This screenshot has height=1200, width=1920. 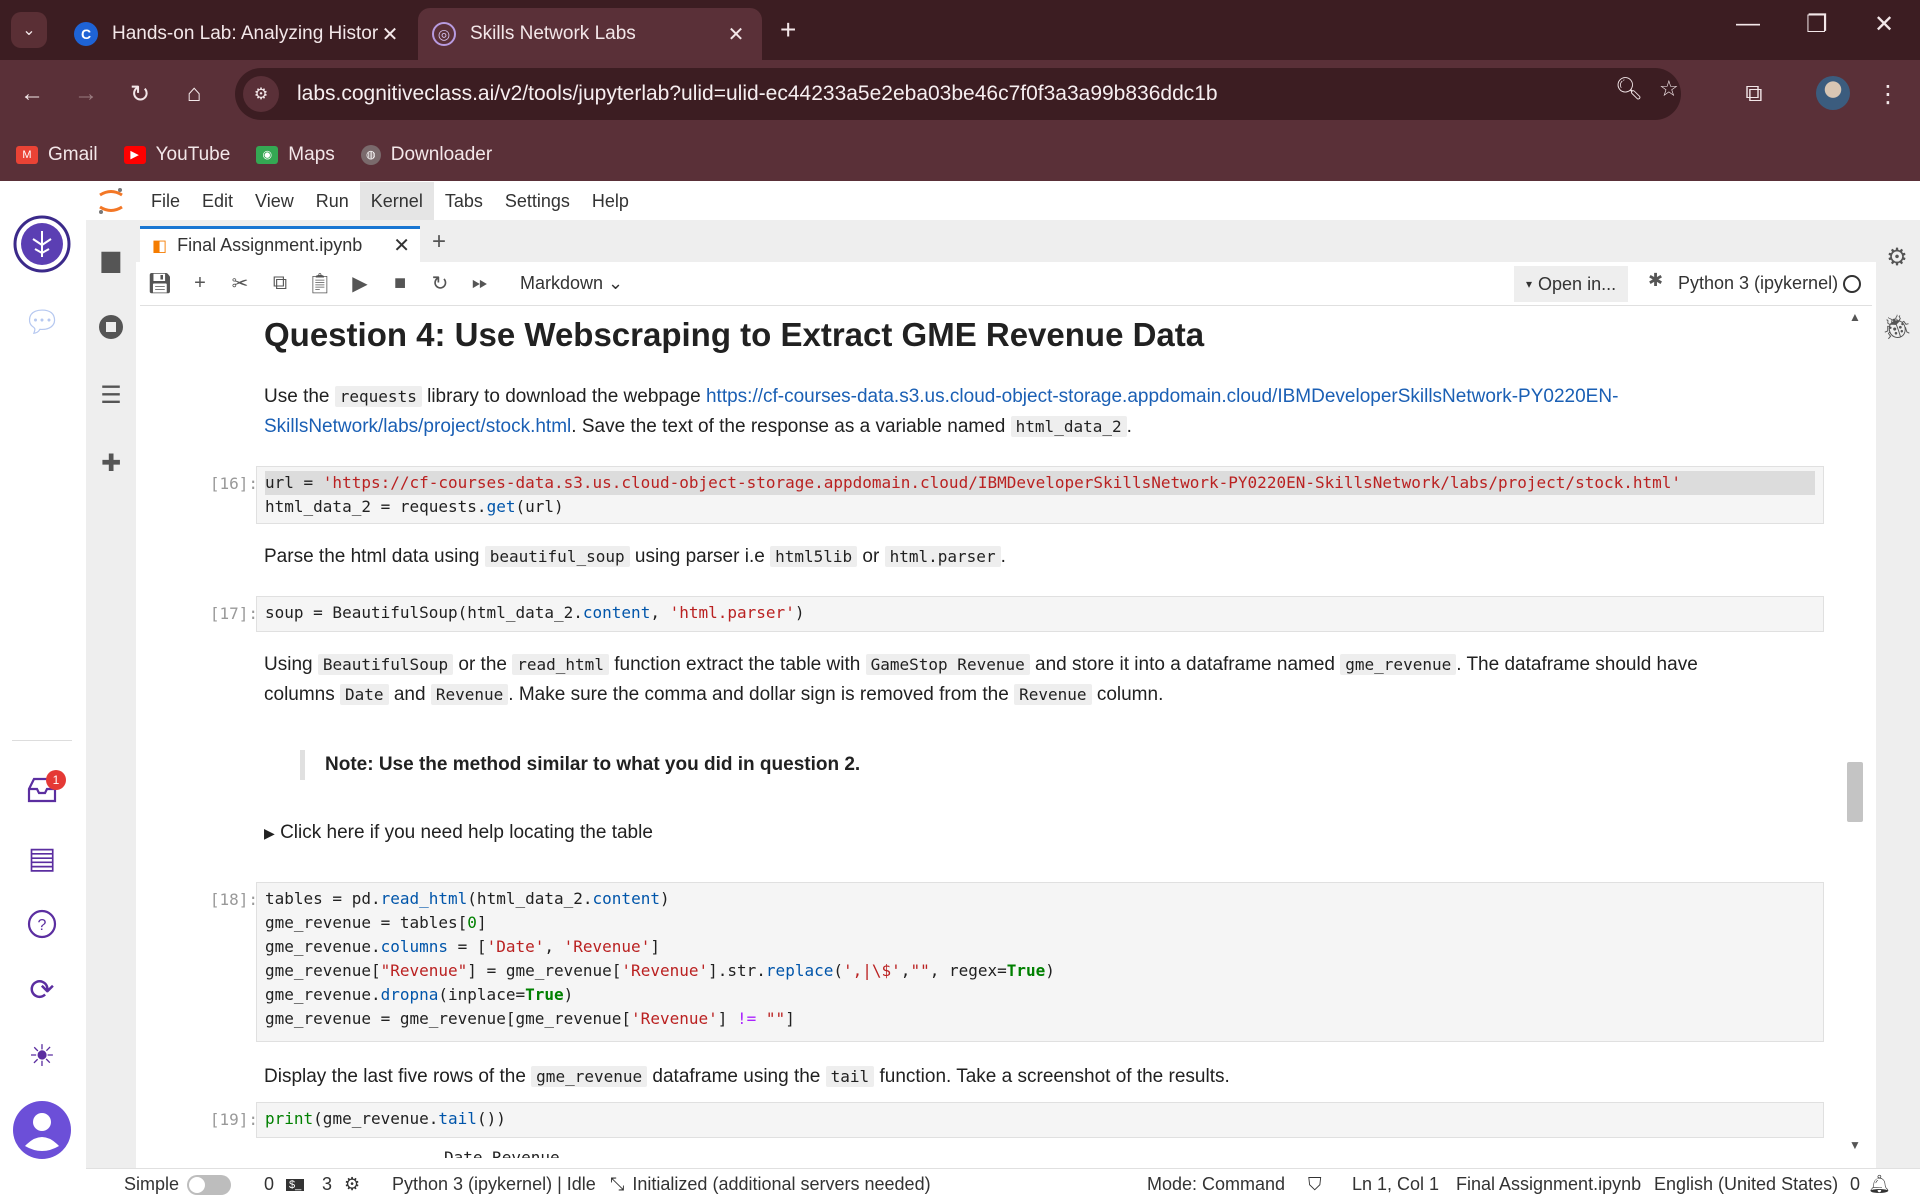 What do you see at coordinates (280, 244) in the screenshot?
I see `tab-final-assignment: ◧ Final Assignment.ipynb ✕` at bounding box center [280, 244].